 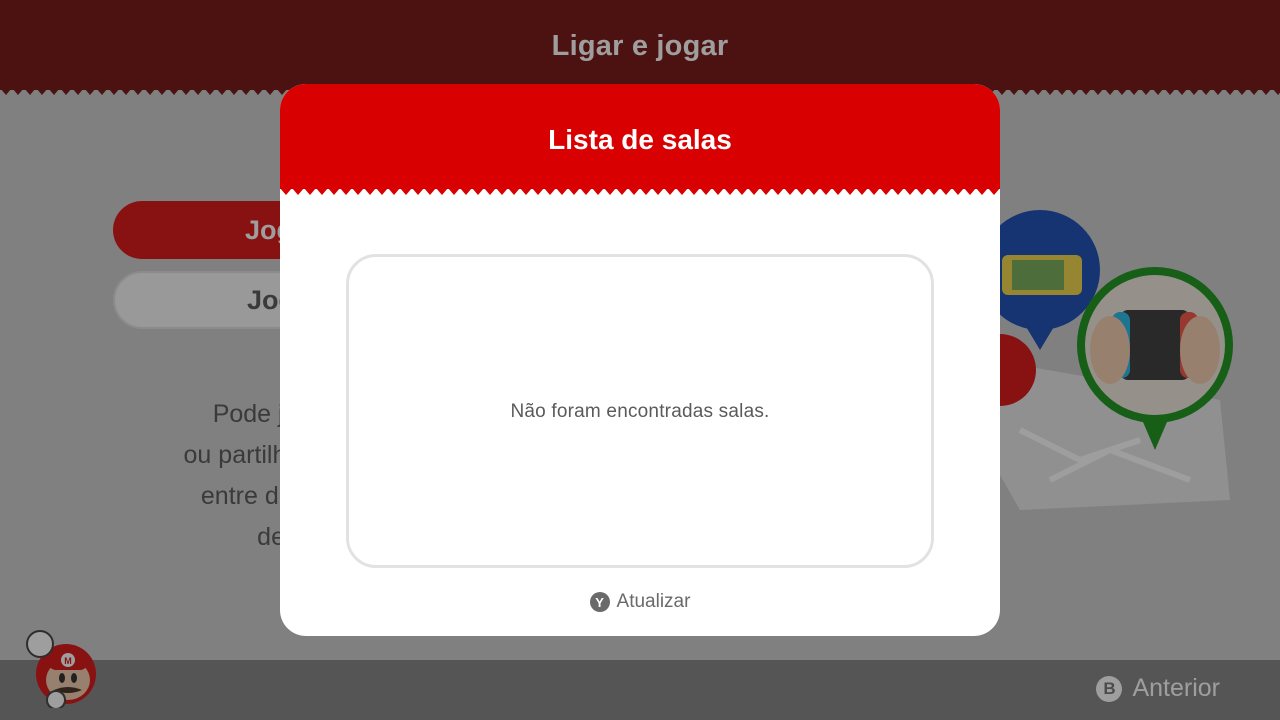 I want to click on empty-state-message: Não foram encontradas salas., so click(x=640, y=411).